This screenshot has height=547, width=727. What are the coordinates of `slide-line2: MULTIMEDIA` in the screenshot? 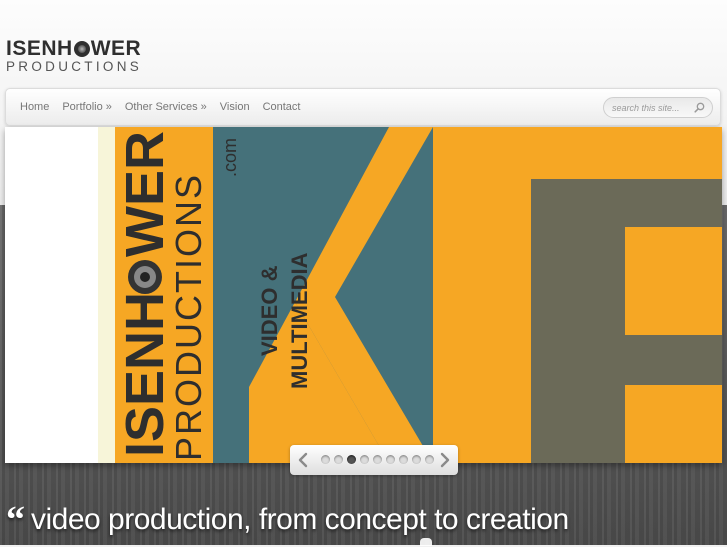 It's located at (299, 320).